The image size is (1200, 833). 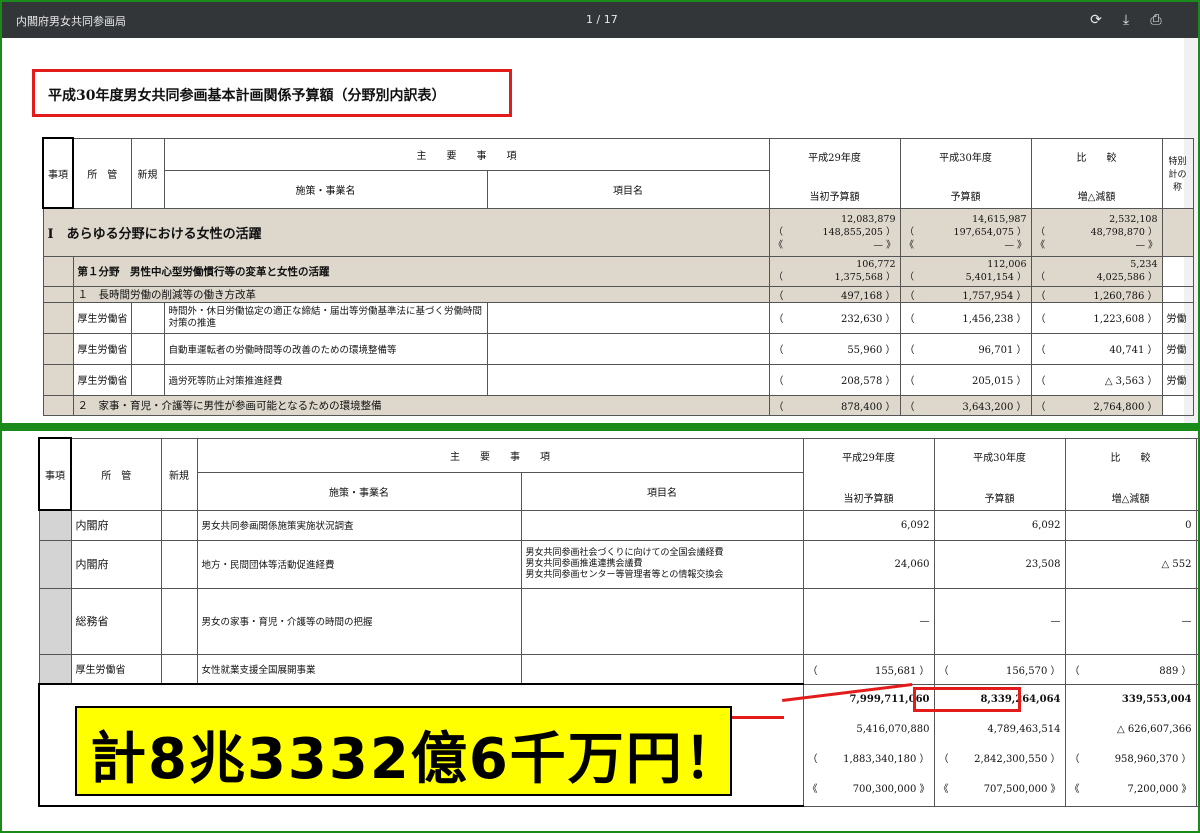 I want to click on page-title: 平成30年度男女共同参画基本計画関係予算額（分野別内訳表）, so click(x=247, y=96).